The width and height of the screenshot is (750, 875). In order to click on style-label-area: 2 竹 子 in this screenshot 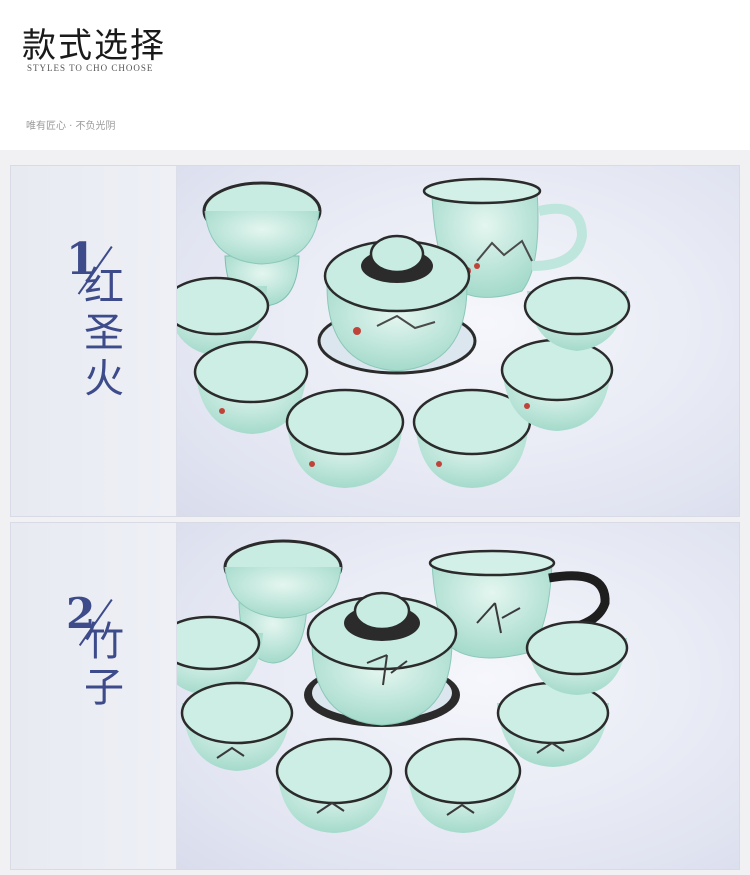, I will do `click(94, 696)`.